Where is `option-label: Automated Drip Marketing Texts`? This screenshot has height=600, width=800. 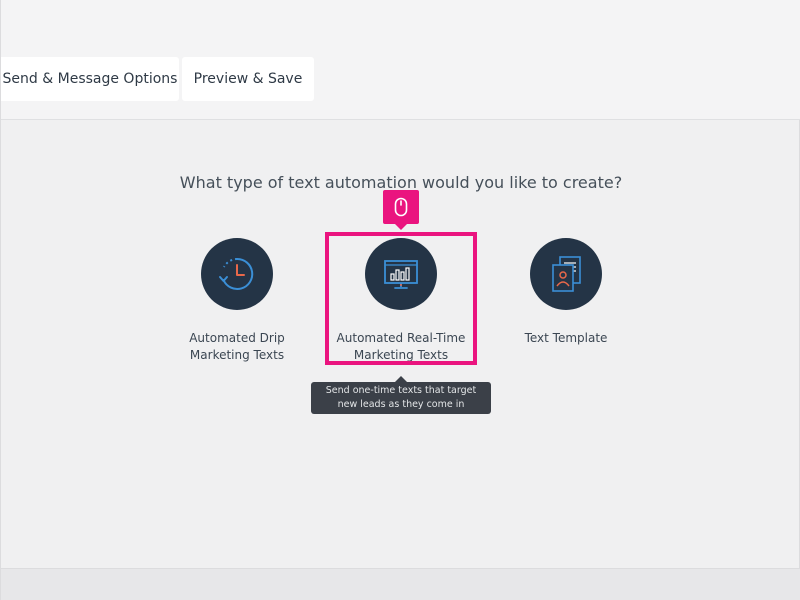 option-label: Automated Drip Marketing Texts is located at coordinates (237, 347).